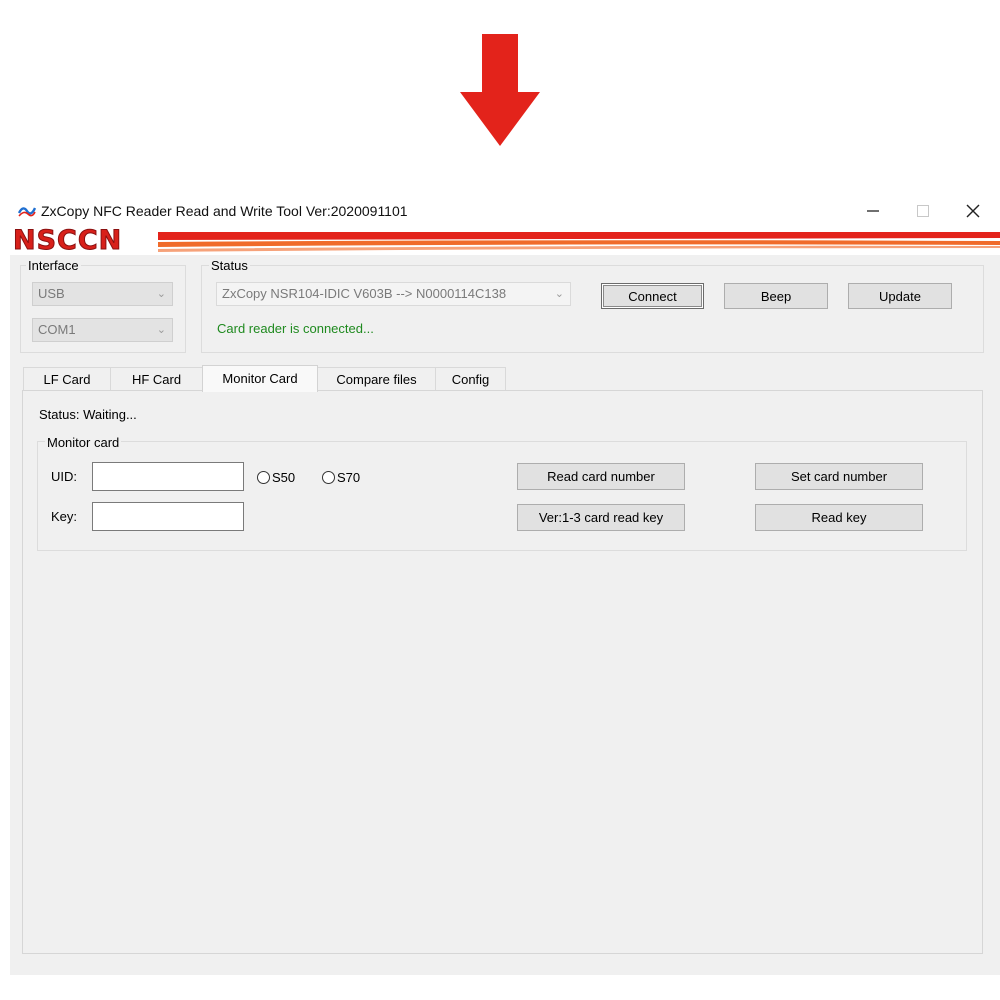 The height and width of the screenshot is (1000, 1000). I want to click on connect-button: Connect, so click(652, 296).